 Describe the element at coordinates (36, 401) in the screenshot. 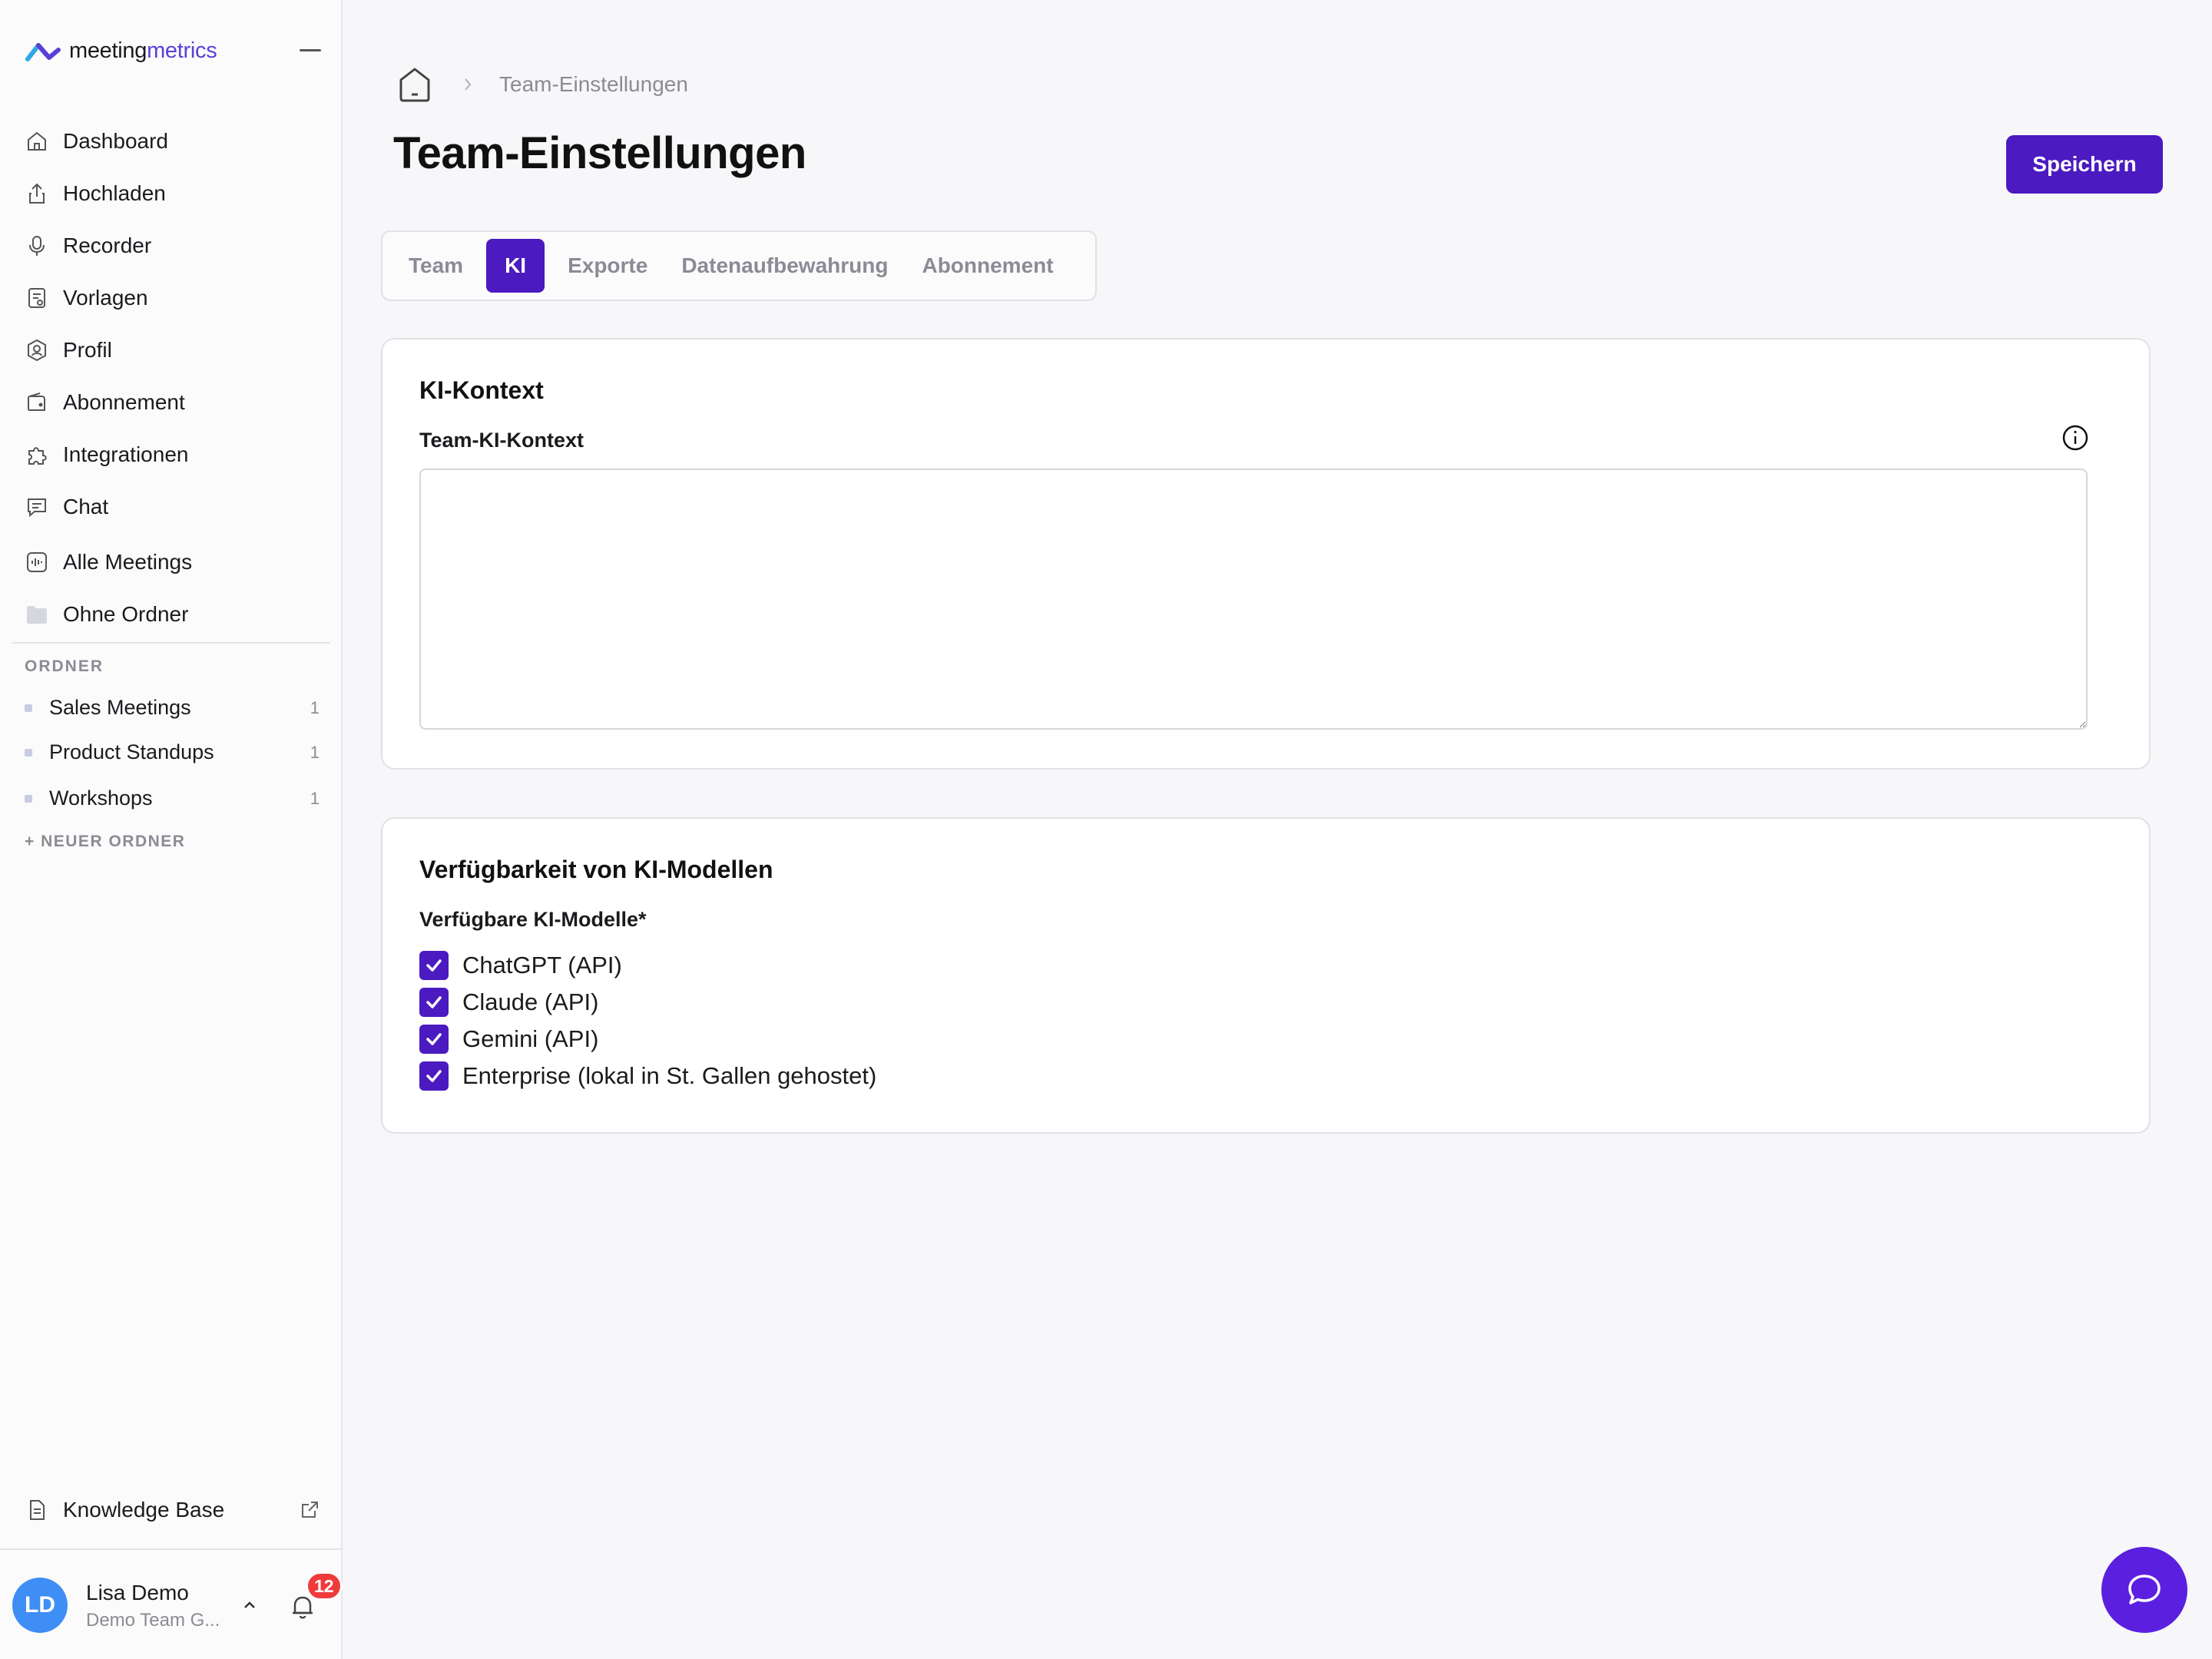

I see `wallet-icon` at that location.